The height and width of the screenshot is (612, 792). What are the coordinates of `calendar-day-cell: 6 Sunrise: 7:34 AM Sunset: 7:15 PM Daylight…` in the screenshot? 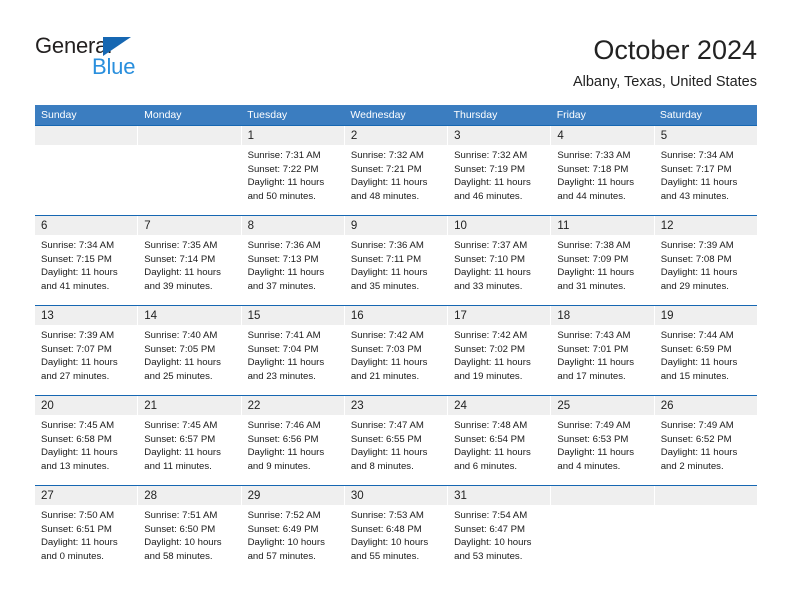 It's located at (87, 260).